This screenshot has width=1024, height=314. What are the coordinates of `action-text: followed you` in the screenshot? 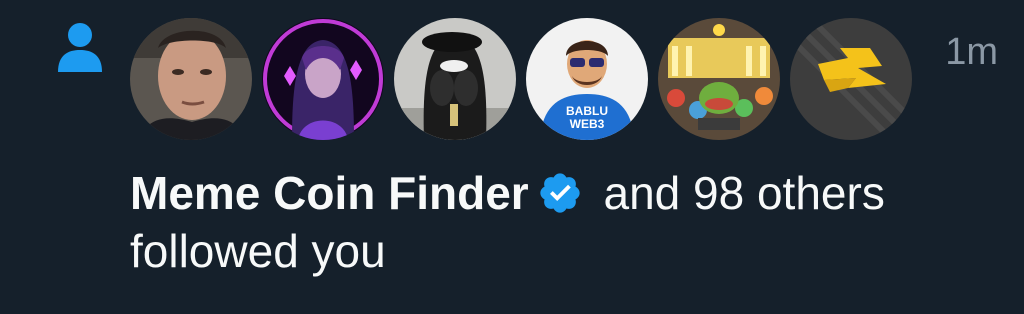 It's located at (258, 251).